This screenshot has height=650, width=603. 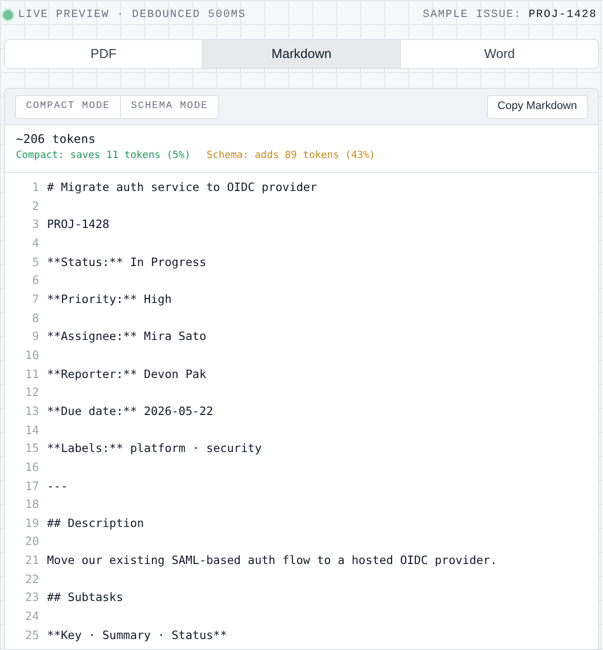 What do you see at coordinates (85, 597) in the screenshot?
I see `code-line: ## Subtasks` at bounding box center [85, 597].